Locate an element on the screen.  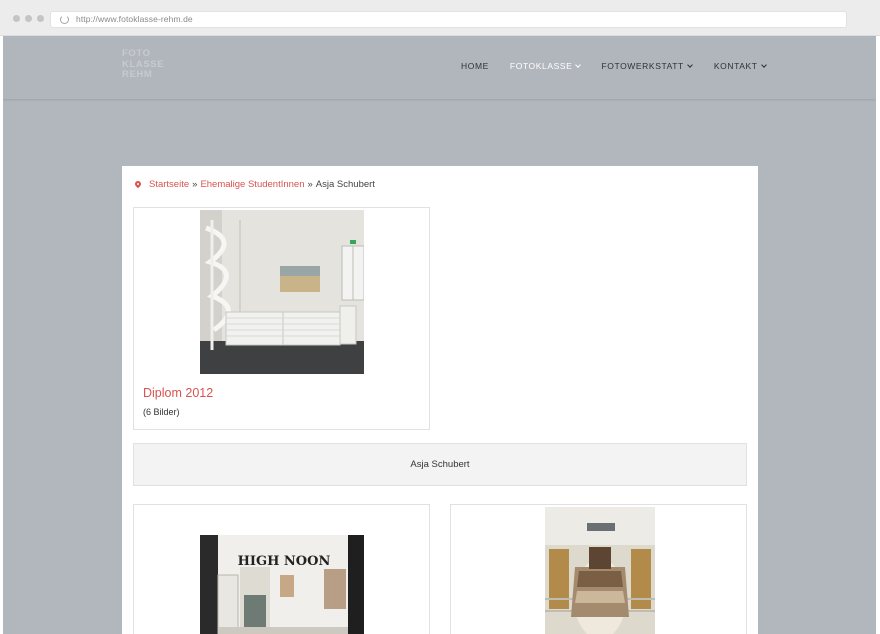
horse-with-blanket-graphic is located at coordinates (600, 570).